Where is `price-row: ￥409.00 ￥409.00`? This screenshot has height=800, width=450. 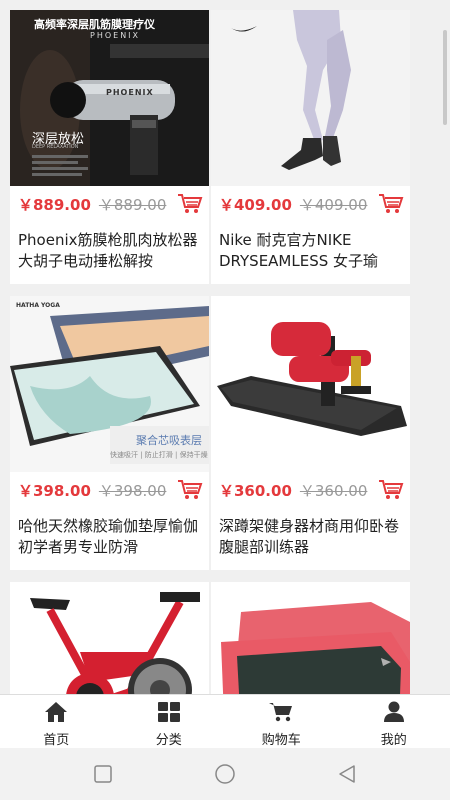 price-row: ￥409.00 ￥409.00 is located at coordinates (310, 204).